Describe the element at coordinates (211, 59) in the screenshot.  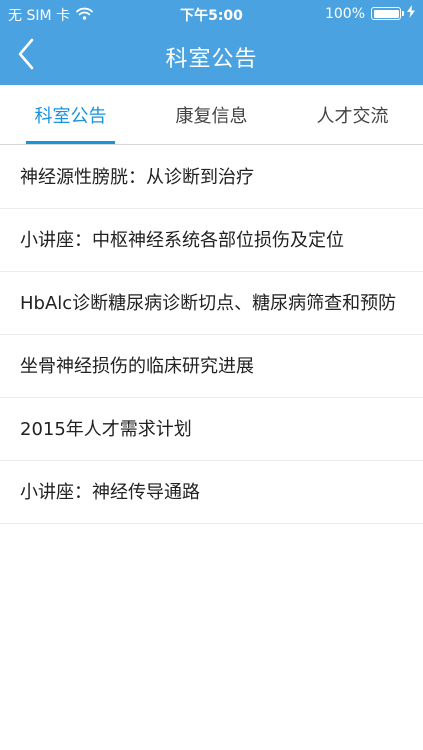
I see `page-title: 科室公告` at that location.